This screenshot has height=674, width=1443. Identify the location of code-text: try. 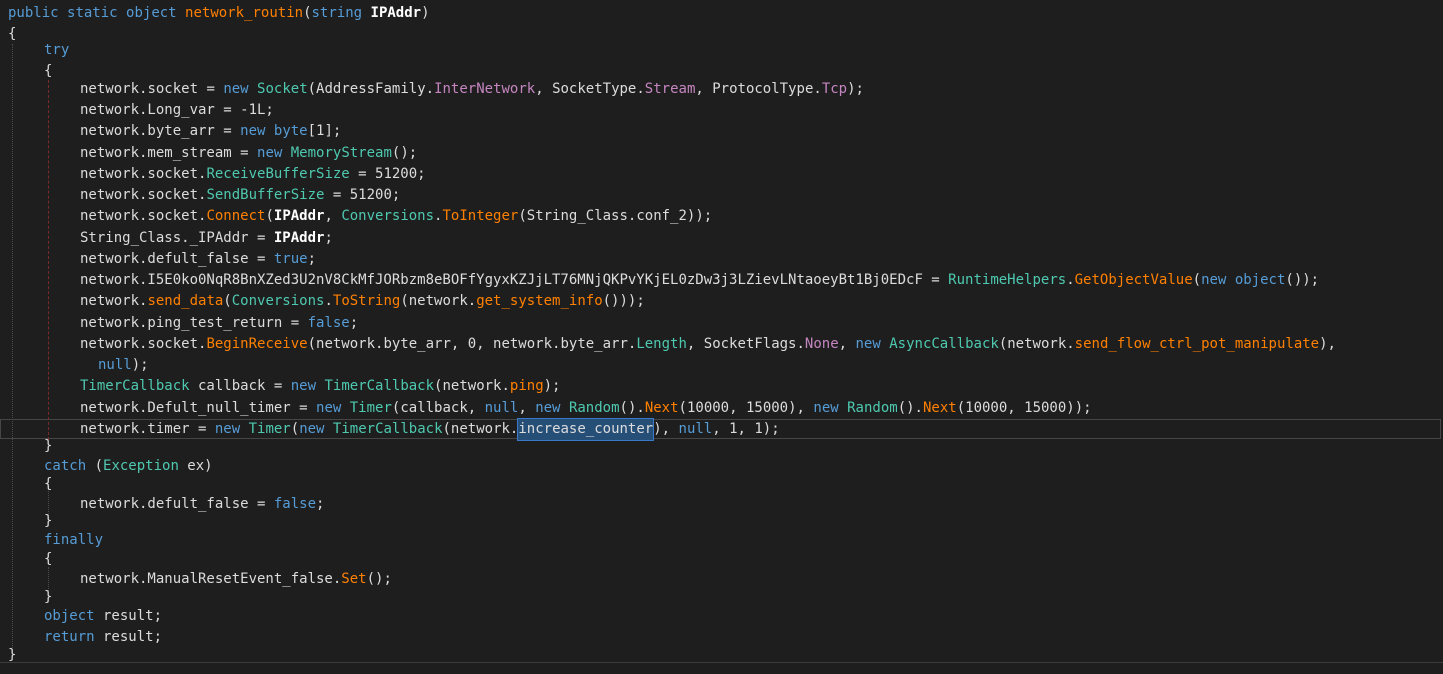
(56, 50).